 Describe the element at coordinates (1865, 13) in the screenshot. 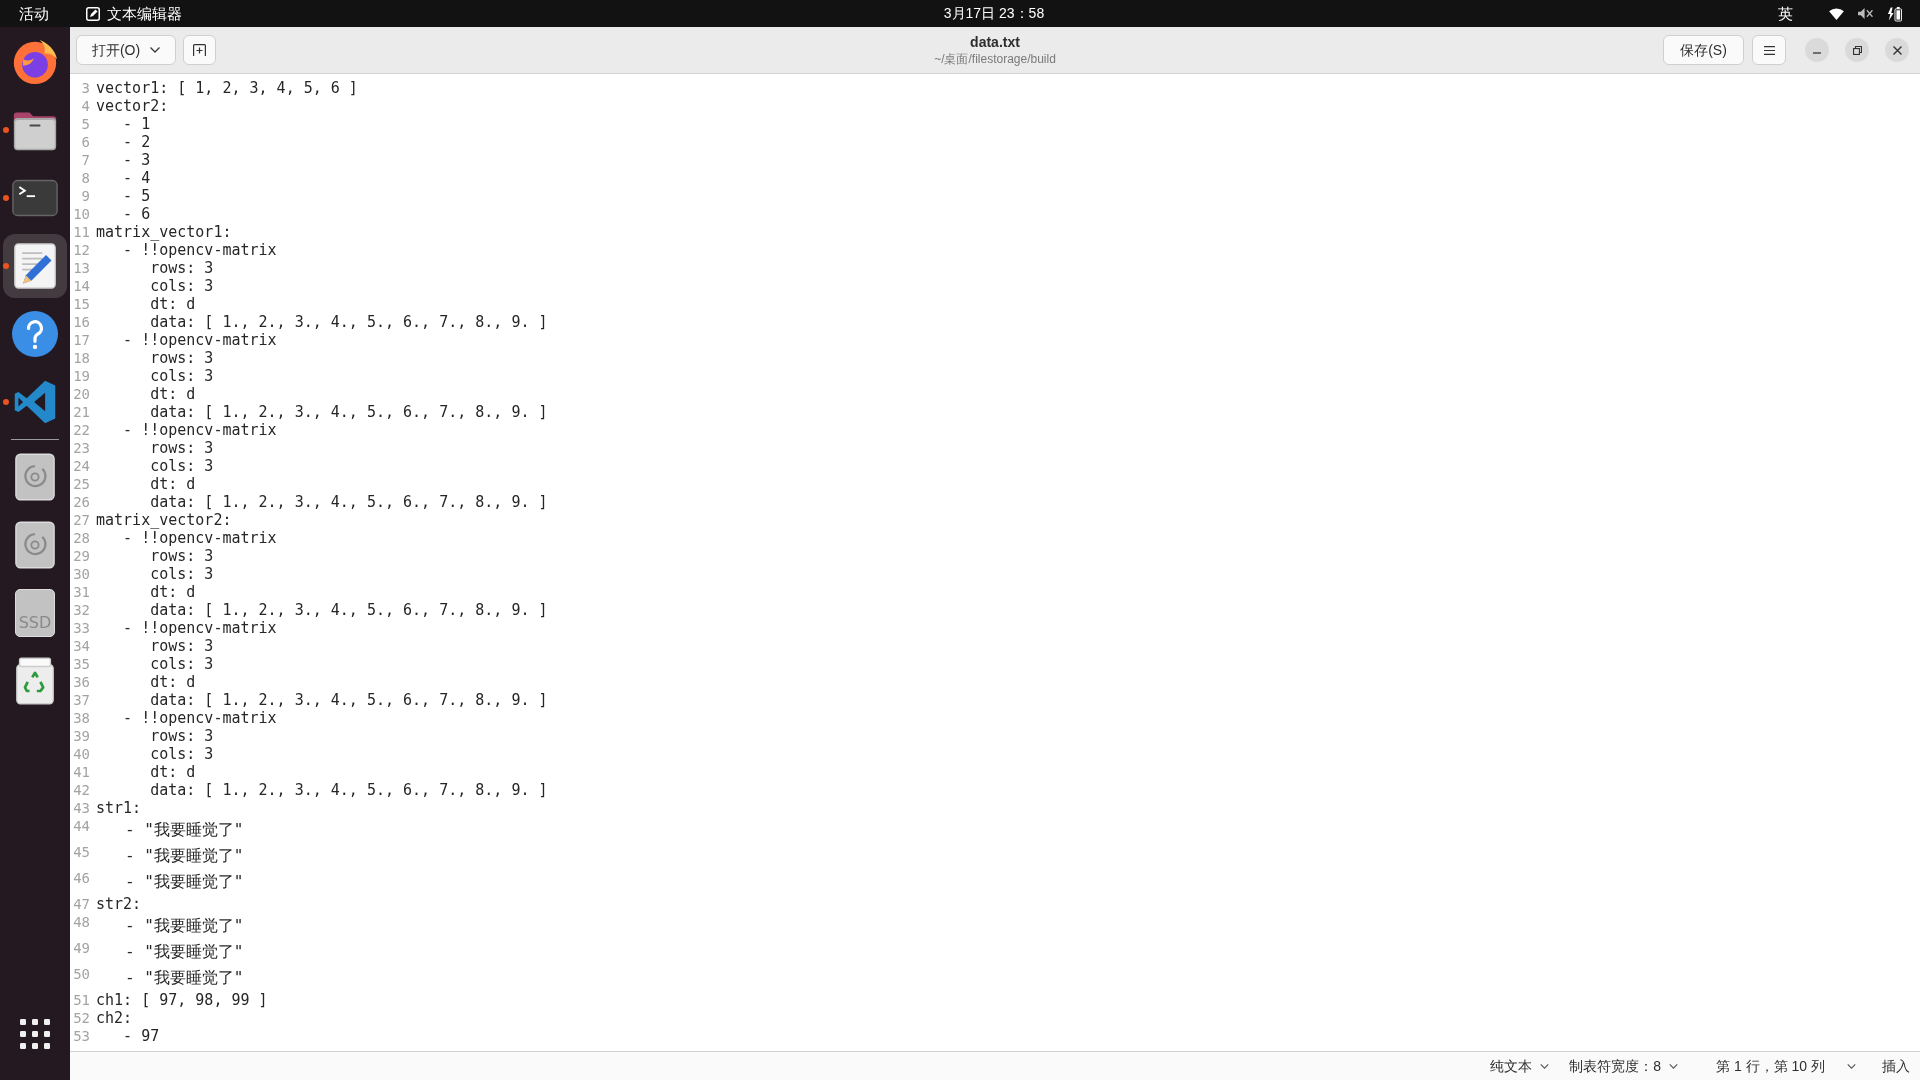

I see `speaker-muted-icon` at that location.